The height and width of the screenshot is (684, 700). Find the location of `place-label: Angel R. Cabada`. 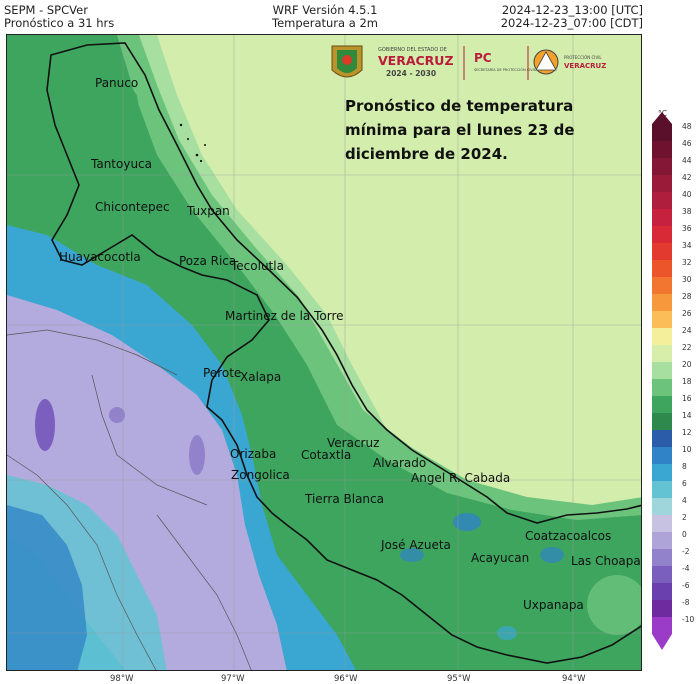

place-label: Angel R. Cabada is located at coordinates (460, 478).